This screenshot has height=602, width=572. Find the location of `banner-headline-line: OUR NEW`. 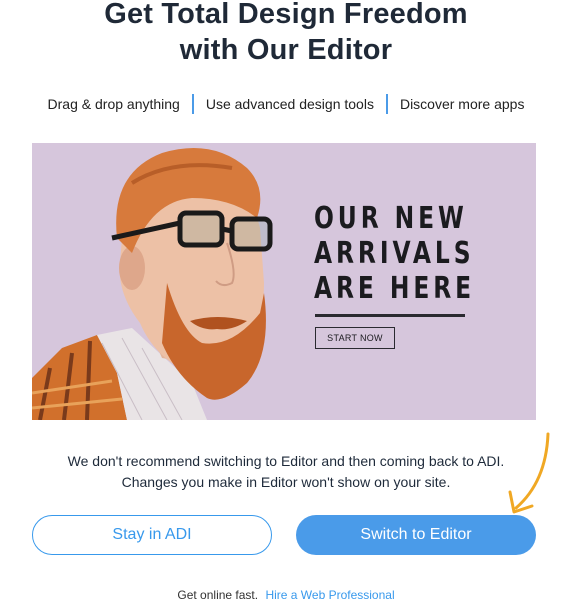

banner-headline-line: OUR NEW is located at coordinates (391, 218).